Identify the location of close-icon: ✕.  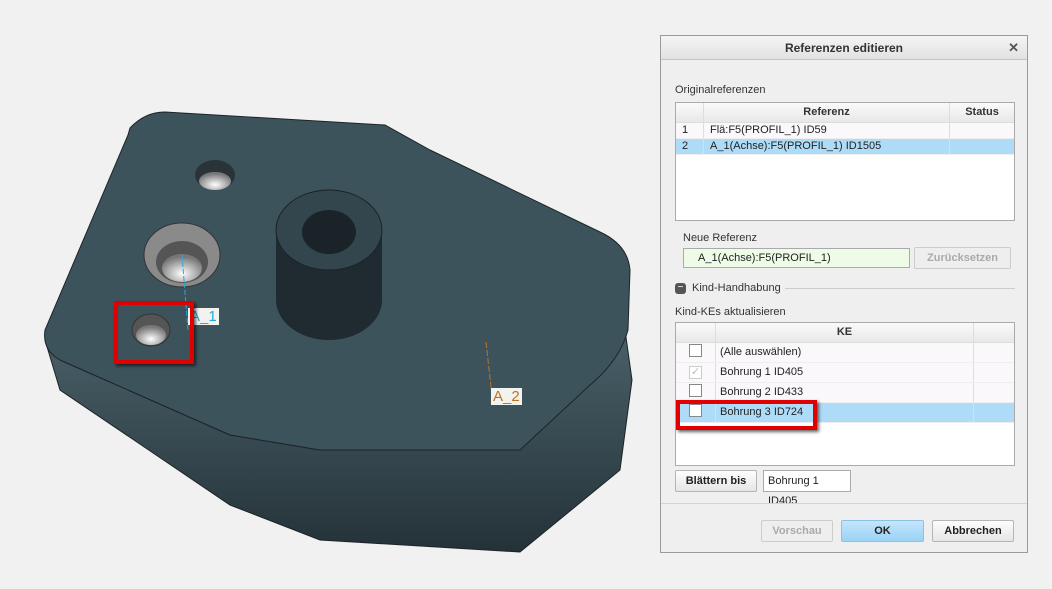
(1013, 48).